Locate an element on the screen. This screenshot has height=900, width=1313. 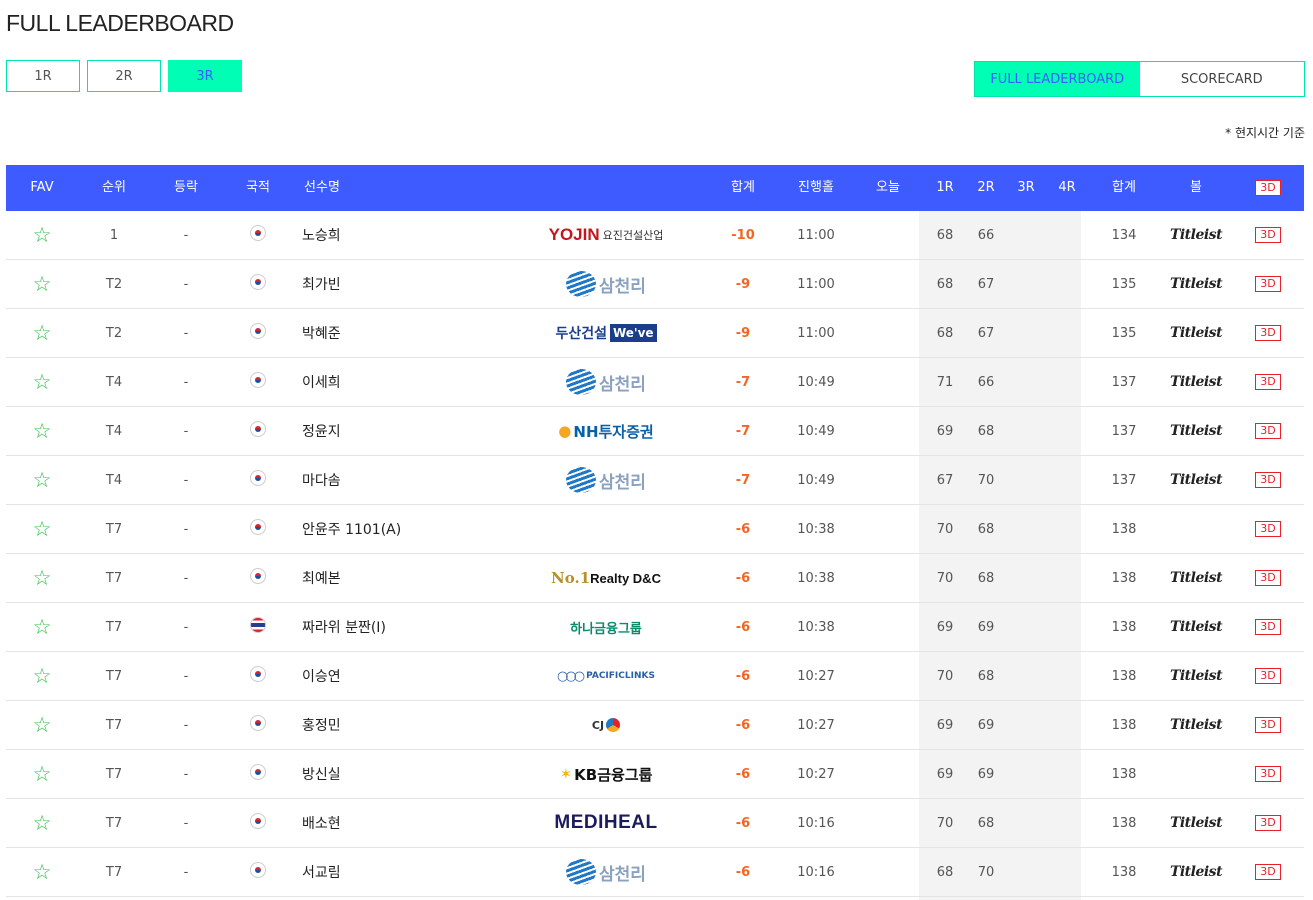
table-row: ☆ T7 - 안윤주 1101(A) -6 10:38 70 68 138 3D is located at coordinates (655, 529).